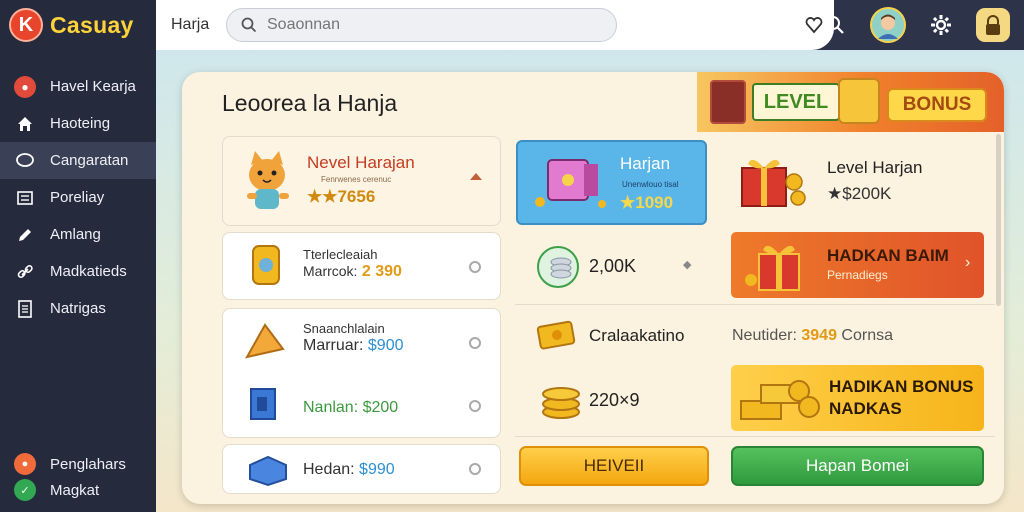 This screenshot has height=512, width=1024. I want to click on promo-card: HADKAN BAIM Pernadiegs ›, so click(857, 265).